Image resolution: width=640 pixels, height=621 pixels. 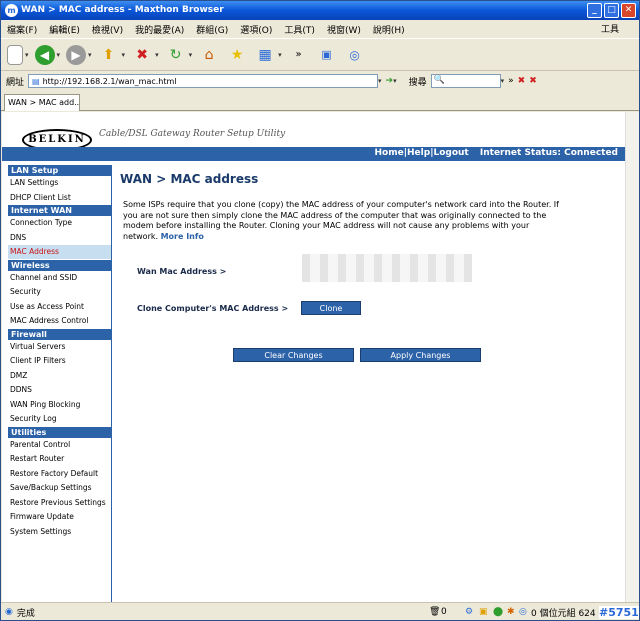 I want to click on favorites-star-icon: ★, so click(x=237, y=55).